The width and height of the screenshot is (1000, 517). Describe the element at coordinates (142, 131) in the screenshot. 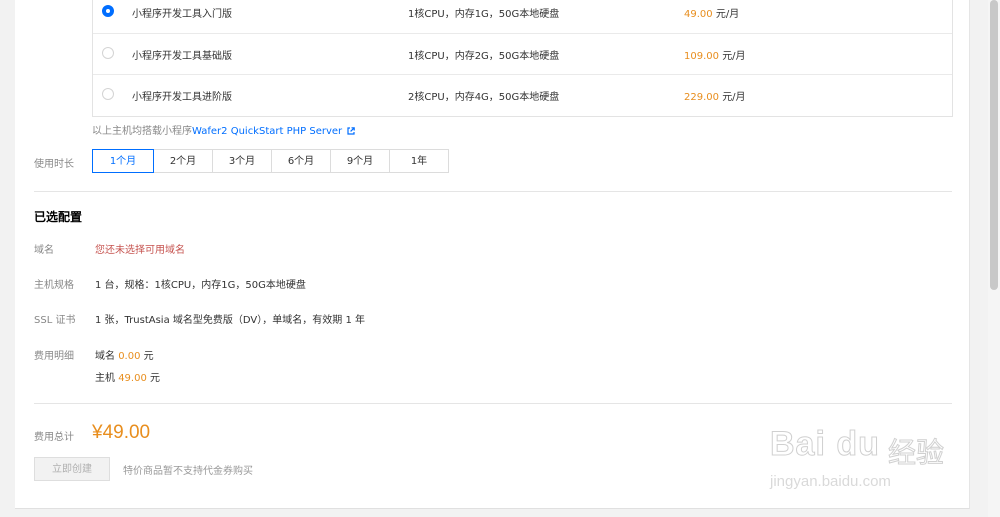

I see `server-note-text: 以上主机均搭载小程序` at that location.